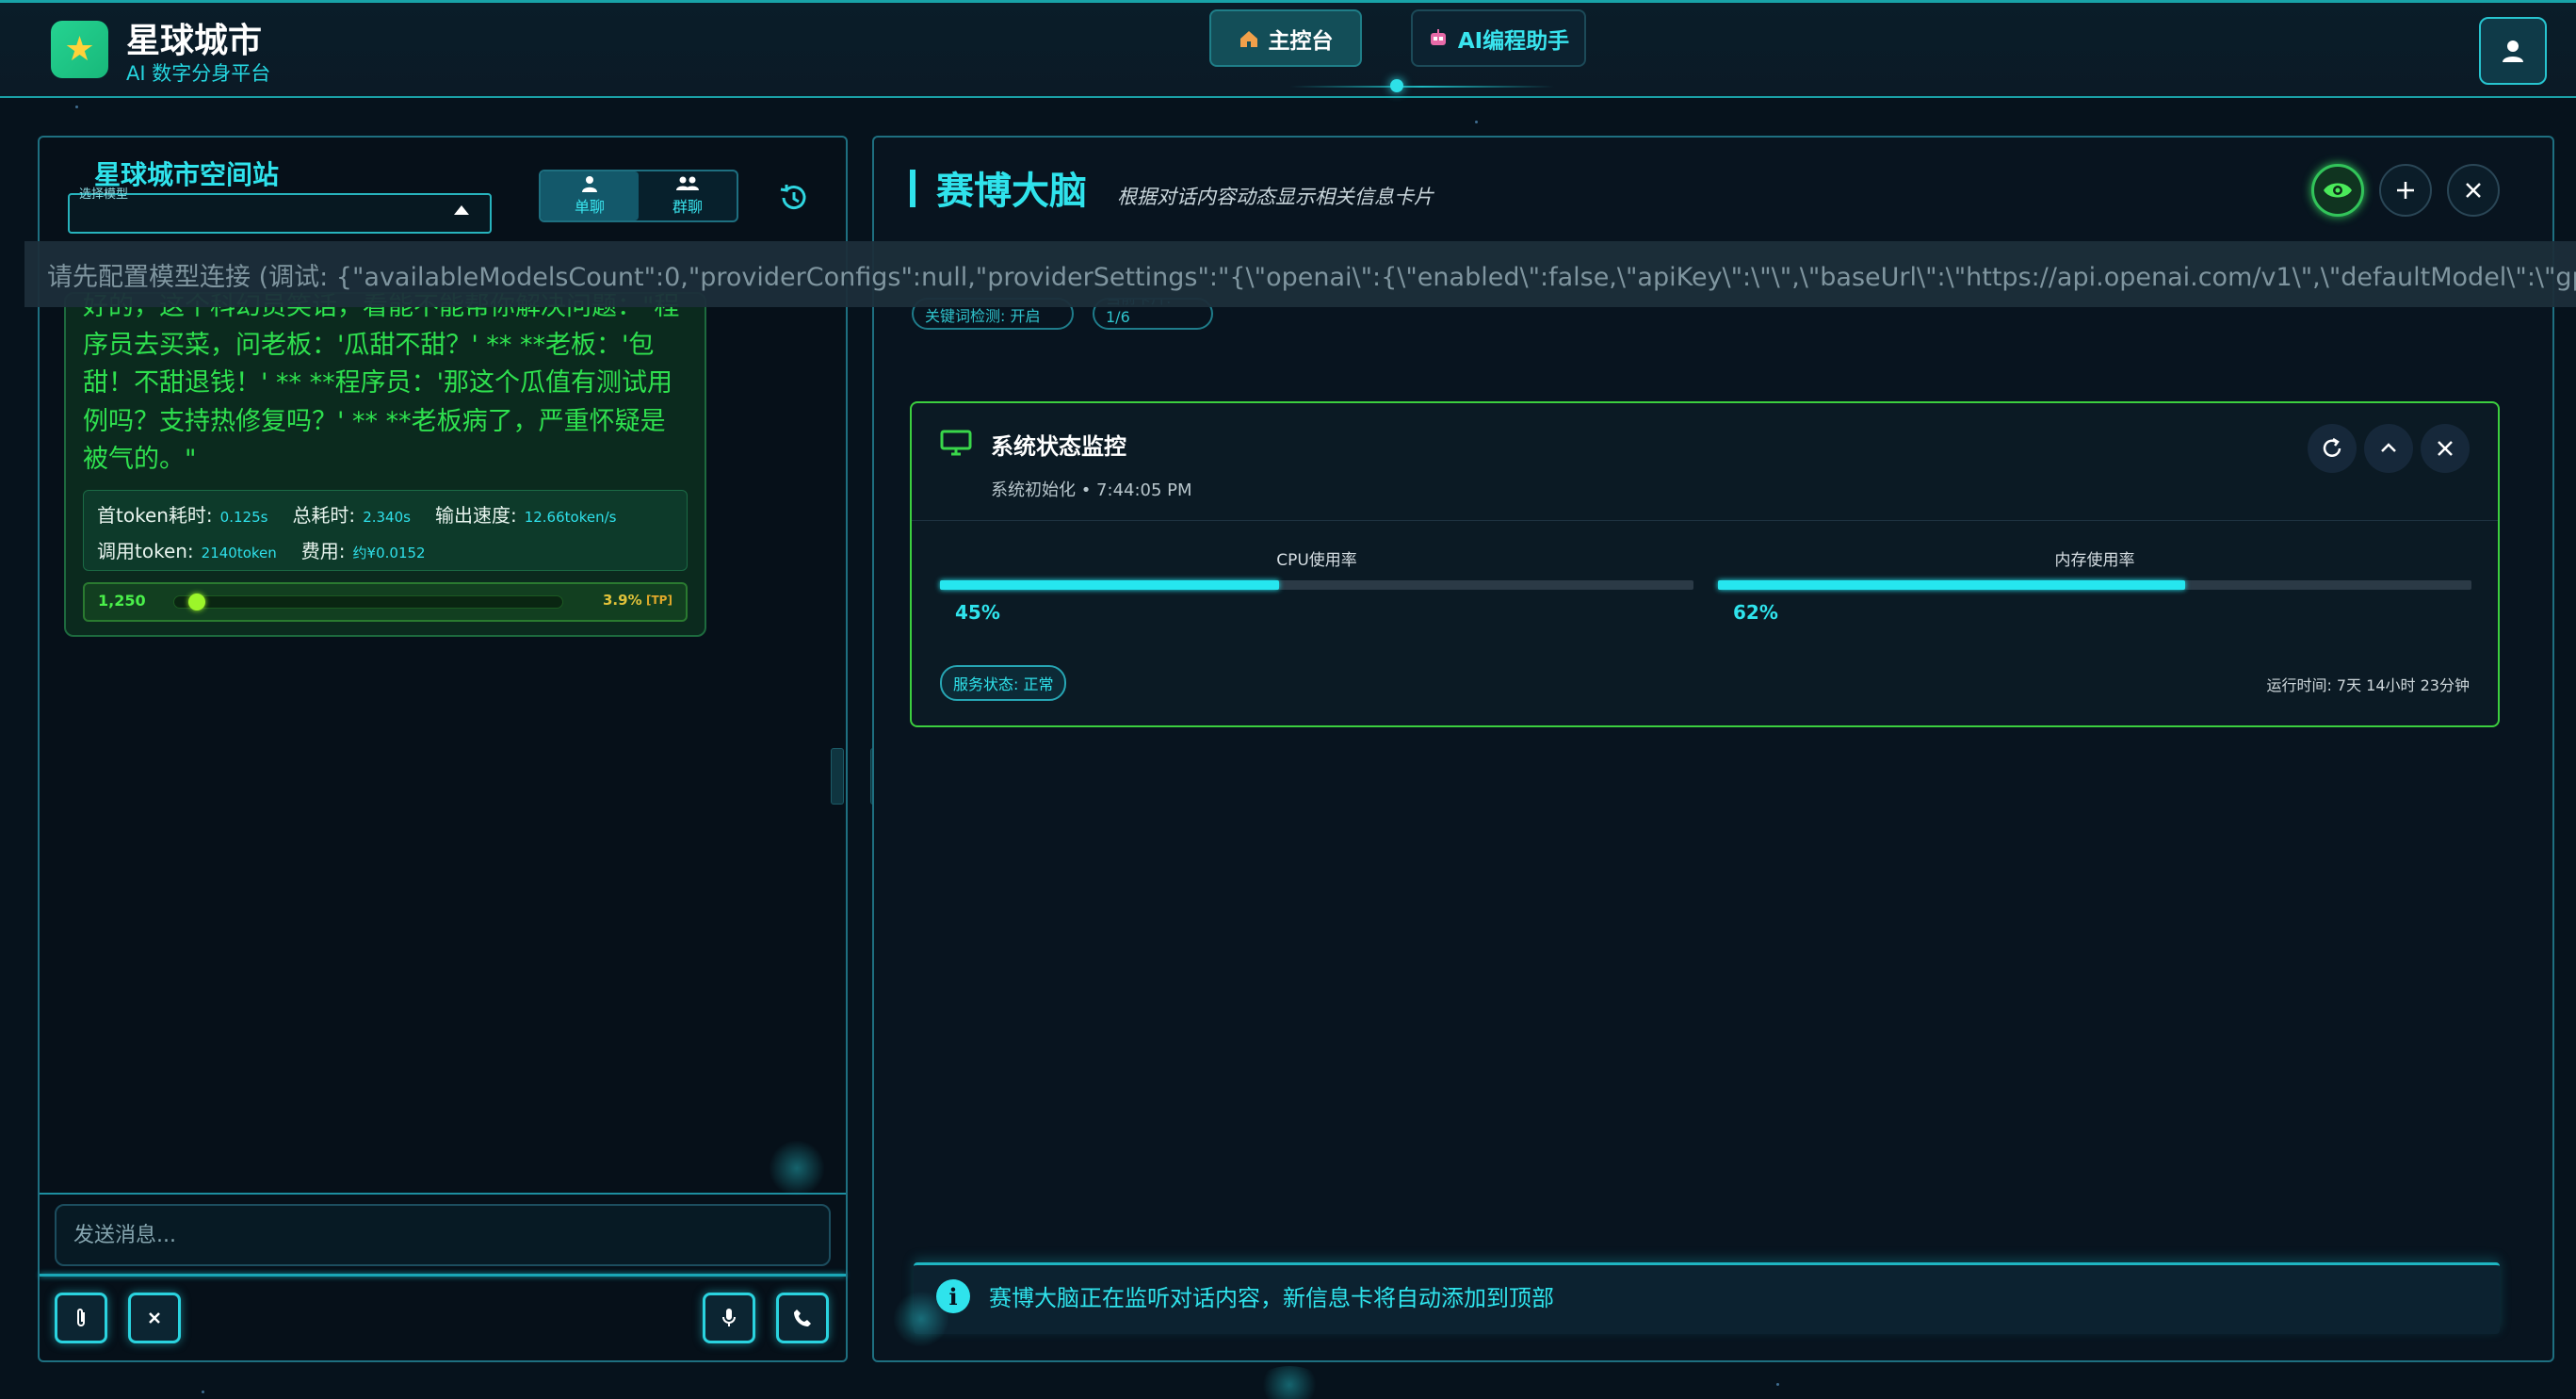 This screenshot has width=2576, height=1399. What do you see at coordinates (659, 600) in the screenshot?
I see `token-usage-tag: [TP]` at bounding box center [659, 600].